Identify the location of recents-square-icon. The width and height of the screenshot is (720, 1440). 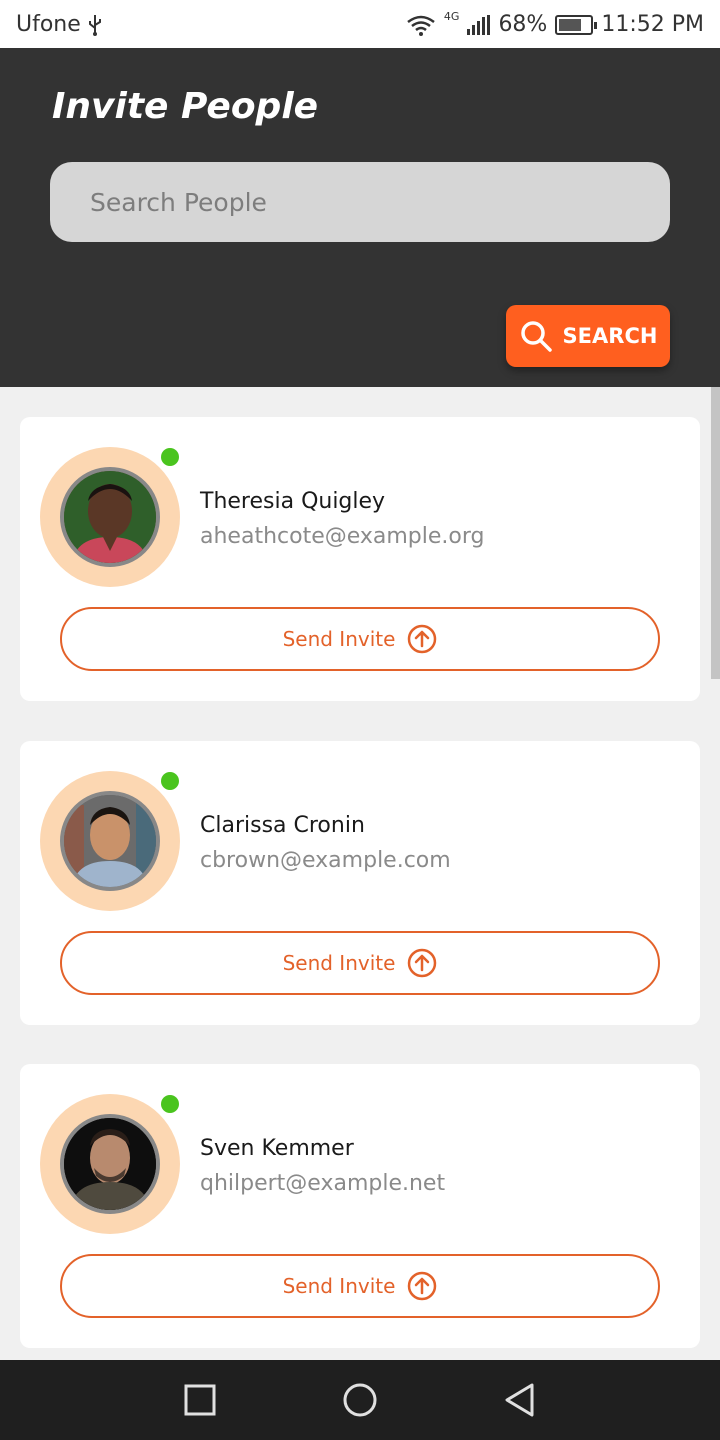
(200, 1400).